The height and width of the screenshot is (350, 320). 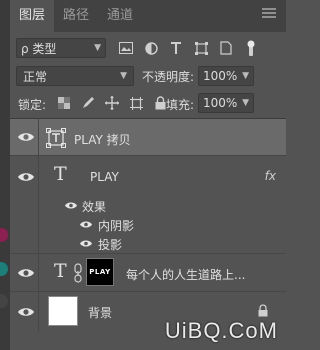 What do you see at coordinates (61, 48) in the screenshot?
I see `filter-kind-select: ρ 类型 ▼` at bounding box center [61, 48].